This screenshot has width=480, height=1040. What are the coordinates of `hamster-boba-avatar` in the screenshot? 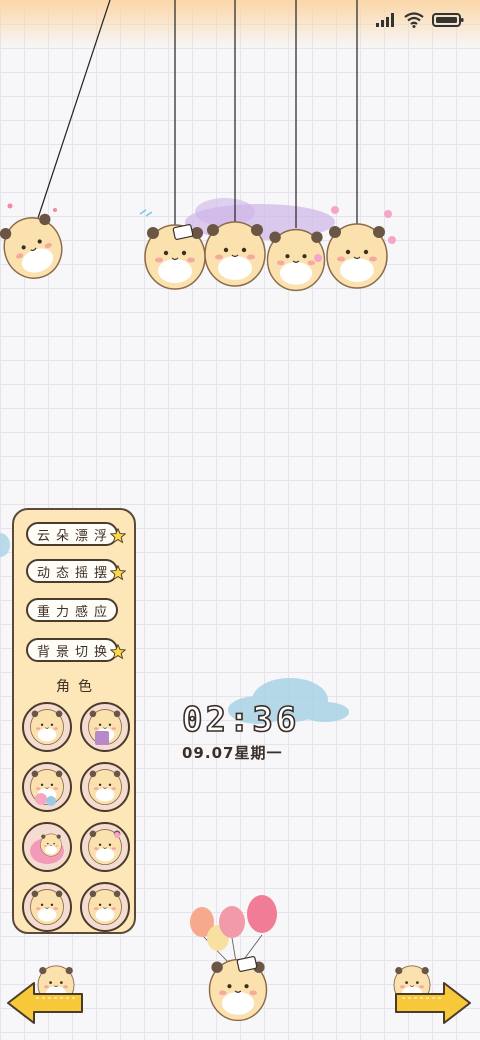 It's located at (105, 727).